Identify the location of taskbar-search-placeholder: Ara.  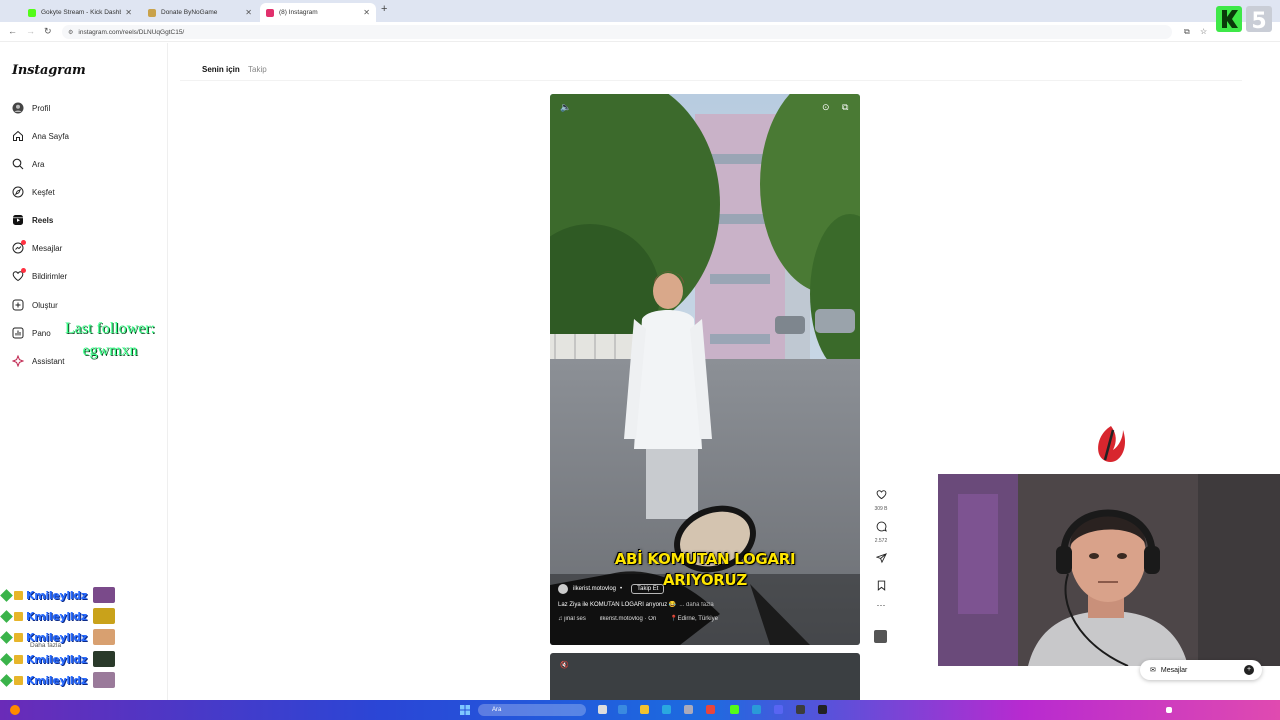
(497, 710).